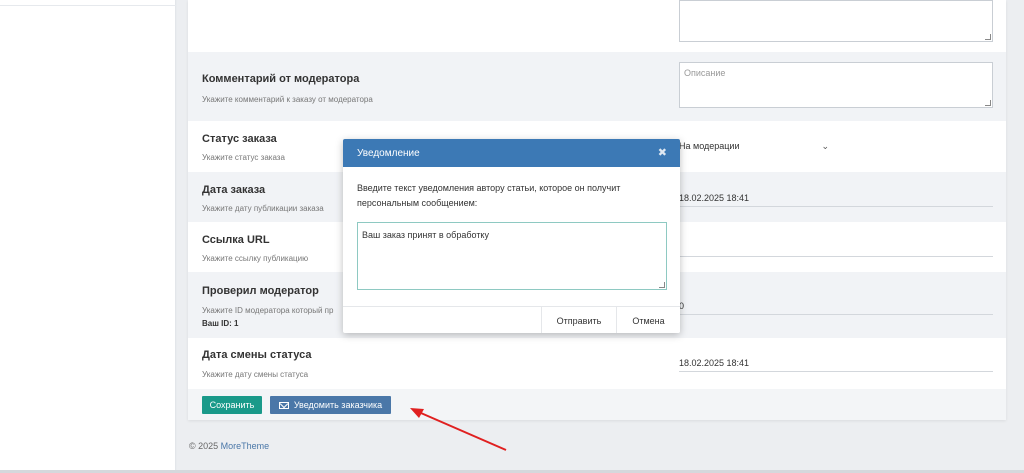 This screenshot has width=1024, height=473. I want to click on order-status-label: Статус заказа, so click(239, 139).